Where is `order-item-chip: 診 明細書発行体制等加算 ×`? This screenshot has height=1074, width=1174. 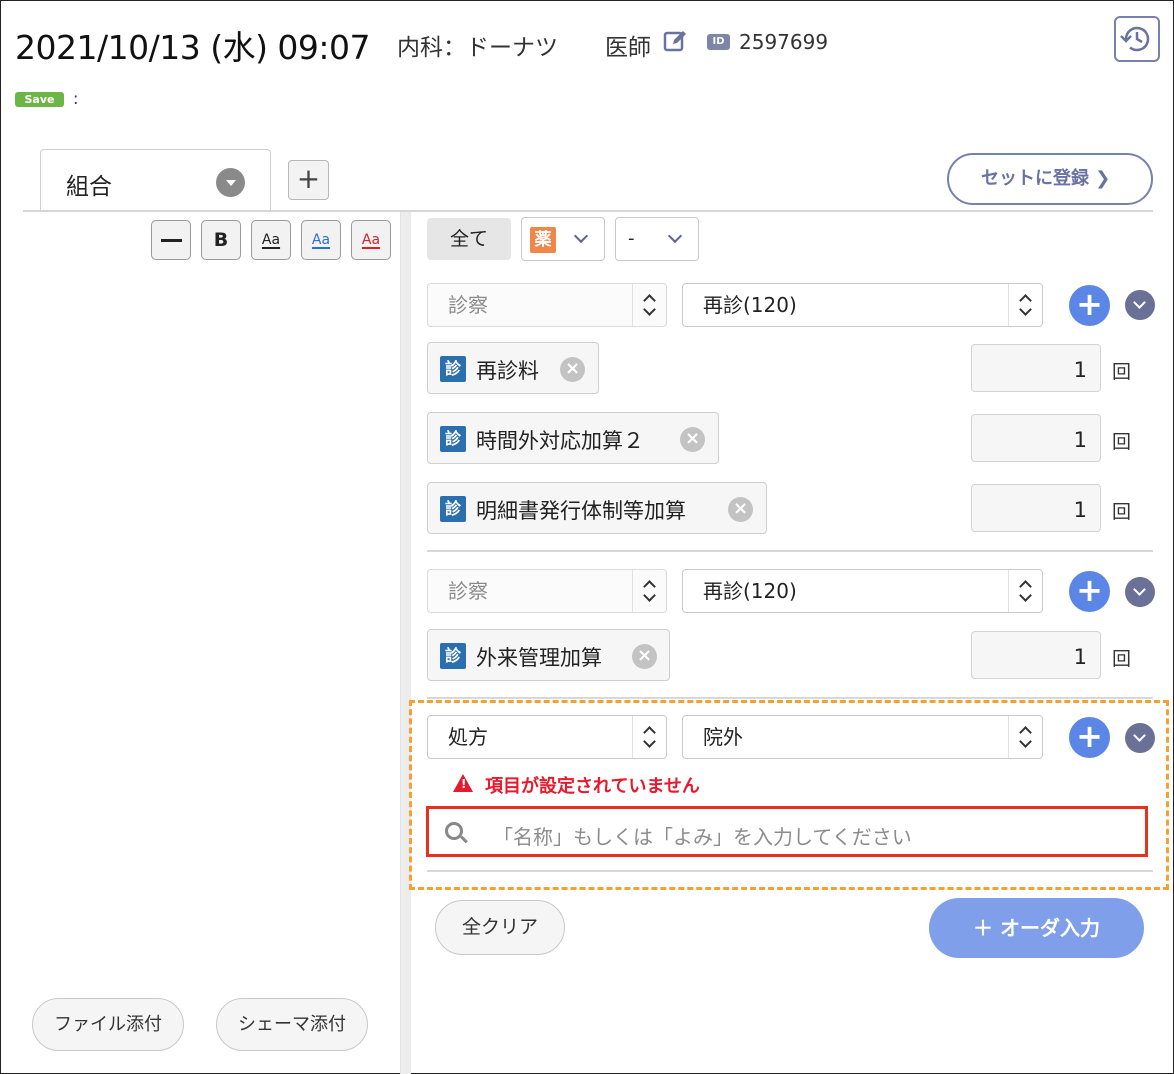
order-item-chip: 診 明細書発行体制等加算 × is located at coordinates (597, 508).